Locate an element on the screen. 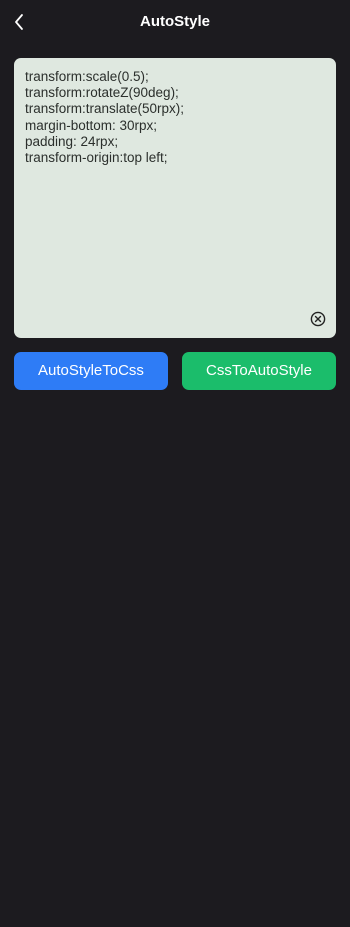 Image resolution: width=350 pixels, height=927 pixels. clear-button is located at coordinates (318, 319).